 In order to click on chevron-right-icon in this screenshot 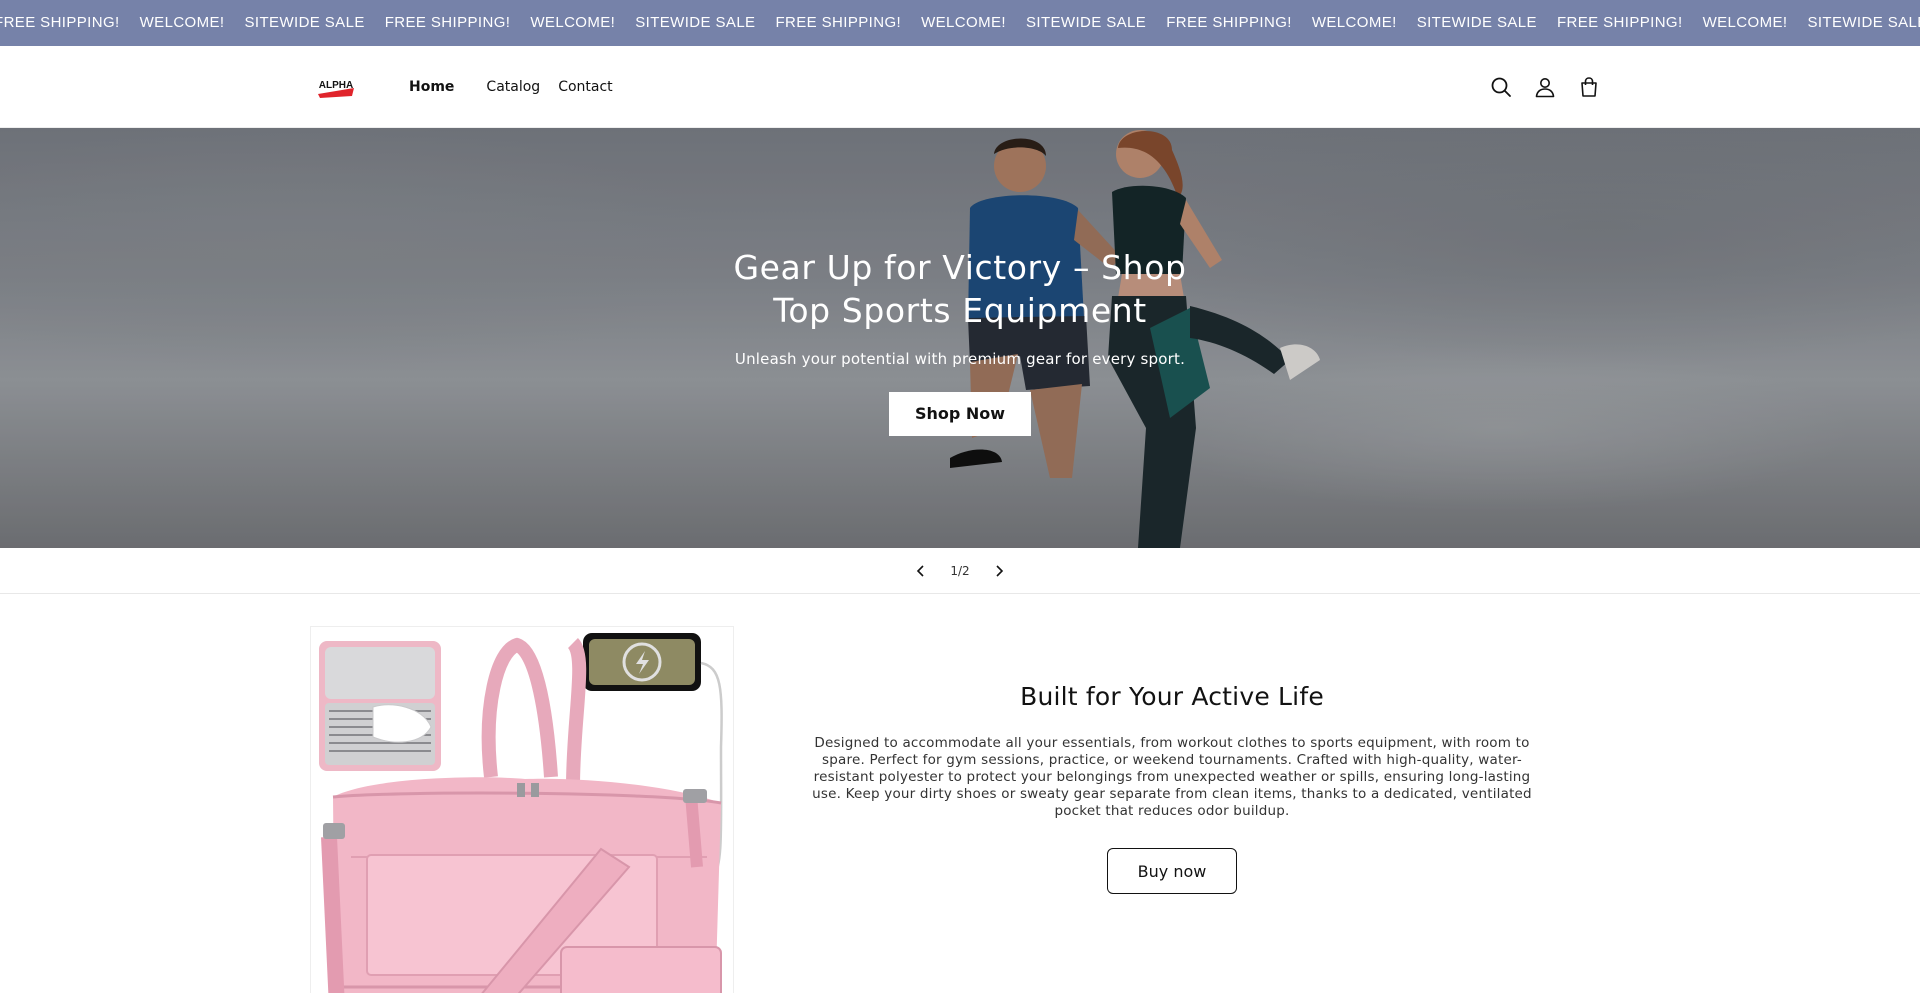, I will do `click(999, 570)`.